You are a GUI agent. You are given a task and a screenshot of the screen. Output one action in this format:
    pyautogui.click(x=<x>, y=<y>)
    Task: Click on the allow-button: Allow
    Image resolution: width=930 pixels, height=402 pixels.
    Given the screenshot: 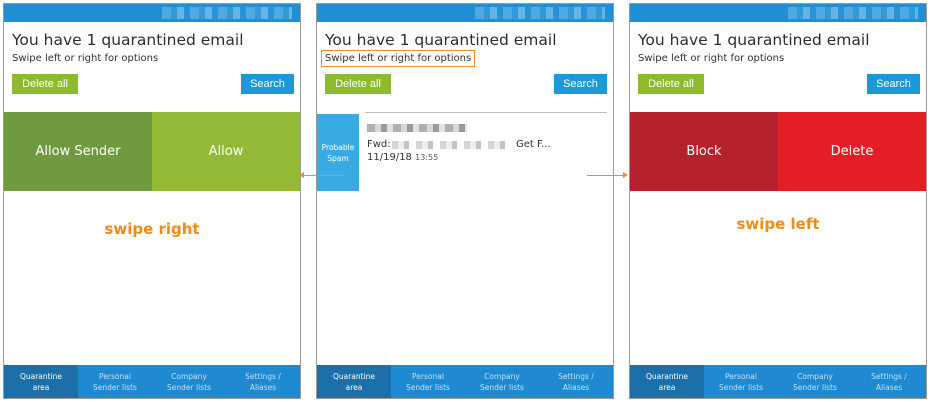 What is the action you would take?
    pyautogui.click(x=226, y=151)
    